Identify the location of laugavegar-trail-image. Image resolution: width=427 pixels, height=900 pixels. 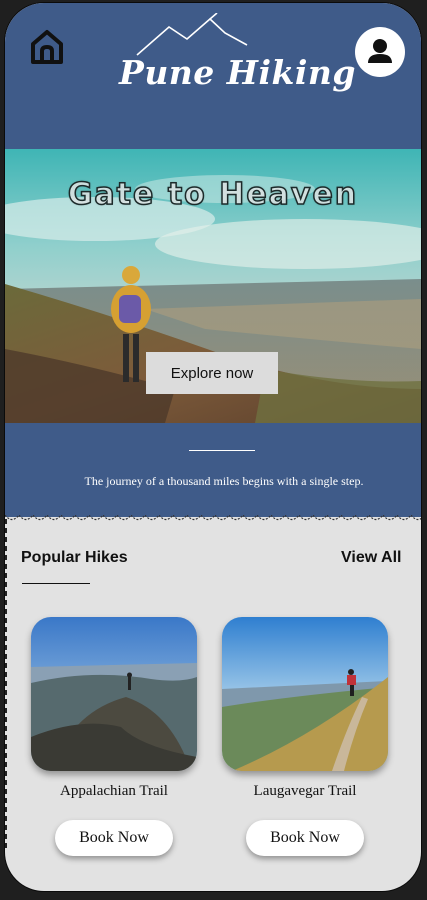
(305, 694).